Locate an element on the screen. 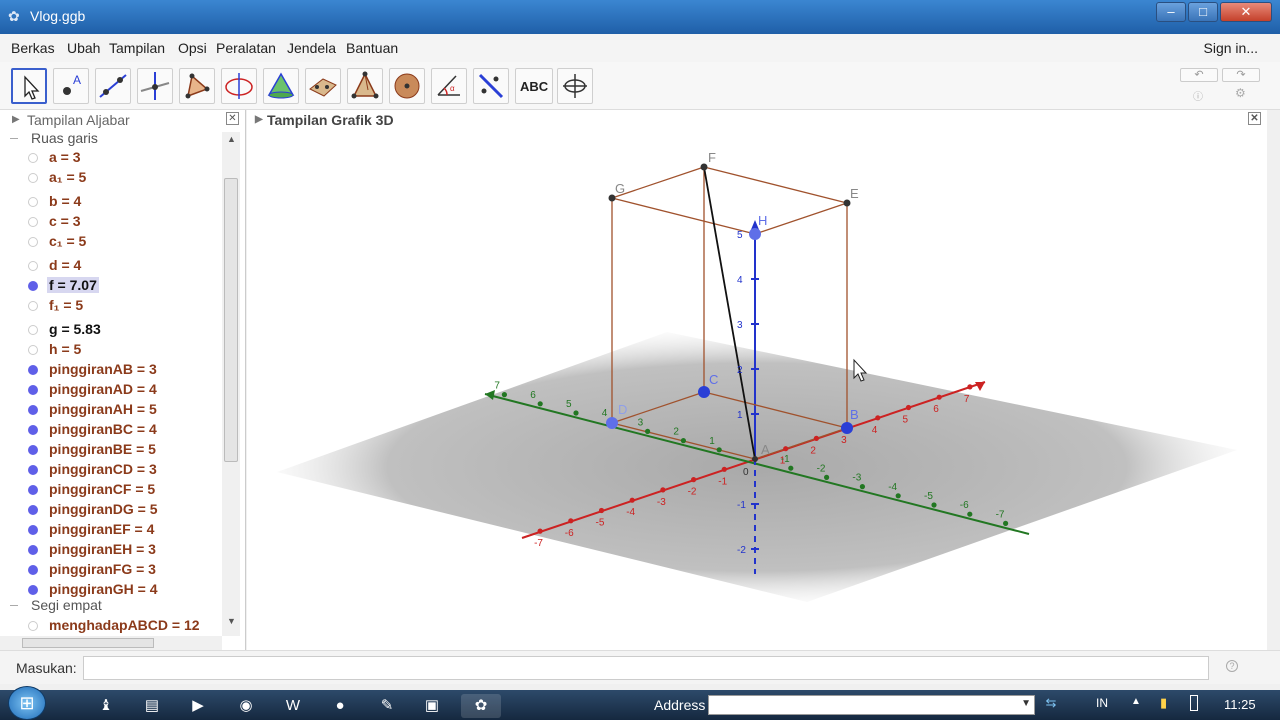 This screenshot has height=720, width=1280. line-tool-button is located at coordinates (113, 86).